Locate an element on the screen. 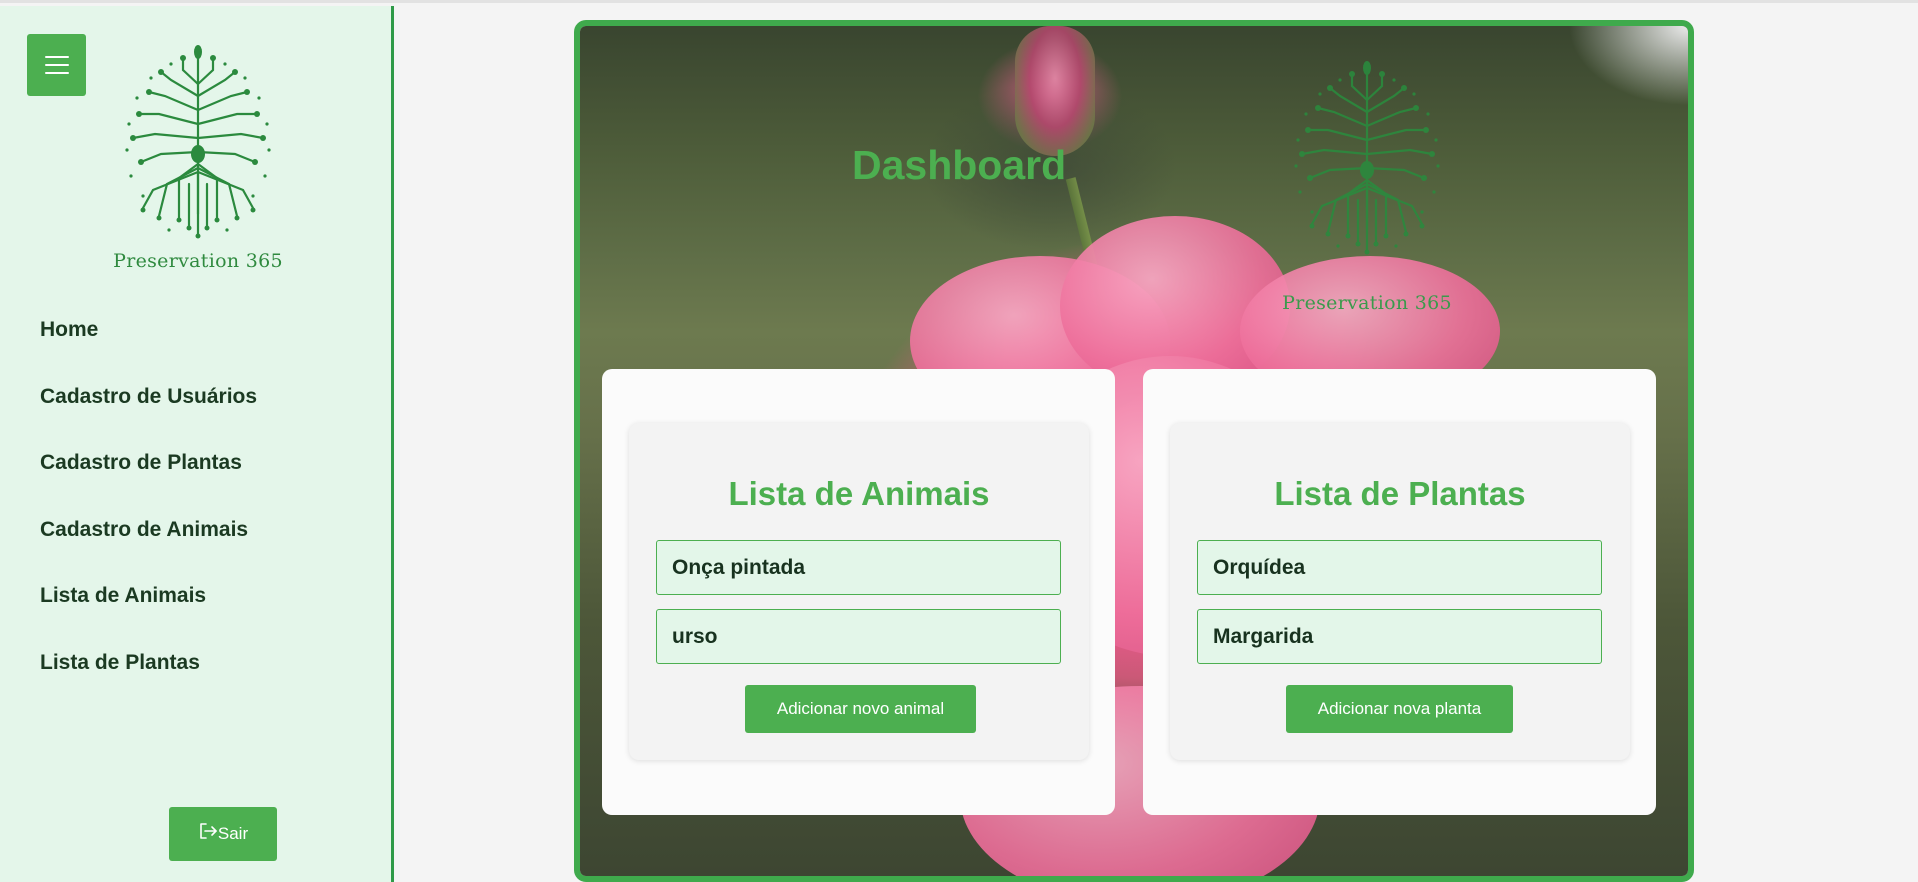 The image size is (1918, 882). animals-heading: Lista de Animais is located at coordinates (859, 493).